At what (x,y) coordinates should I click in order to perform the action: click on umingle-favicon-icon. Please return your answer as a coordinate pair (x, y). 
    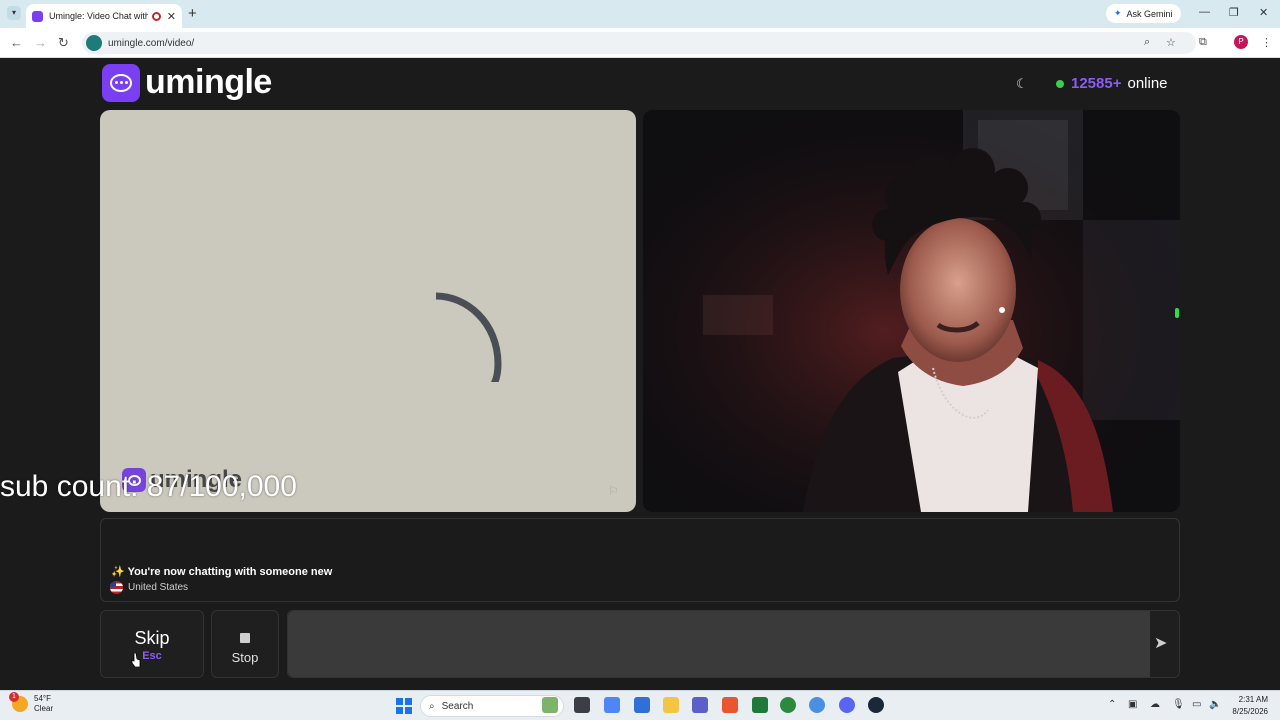
    Looking at the image, I should click on (37, 16).